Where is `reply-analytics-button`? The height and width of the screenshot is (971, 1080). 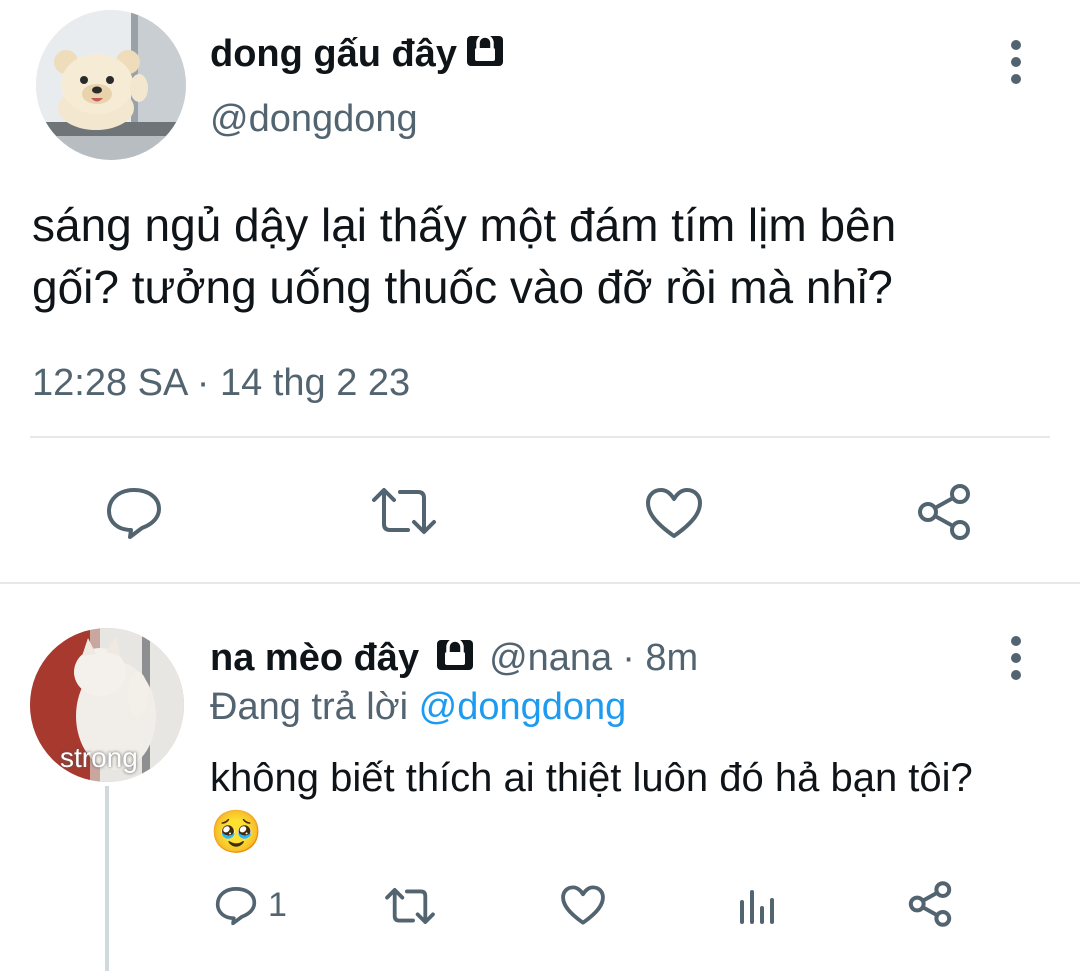
reply-analytics-button is located at coordinates (758, 906).